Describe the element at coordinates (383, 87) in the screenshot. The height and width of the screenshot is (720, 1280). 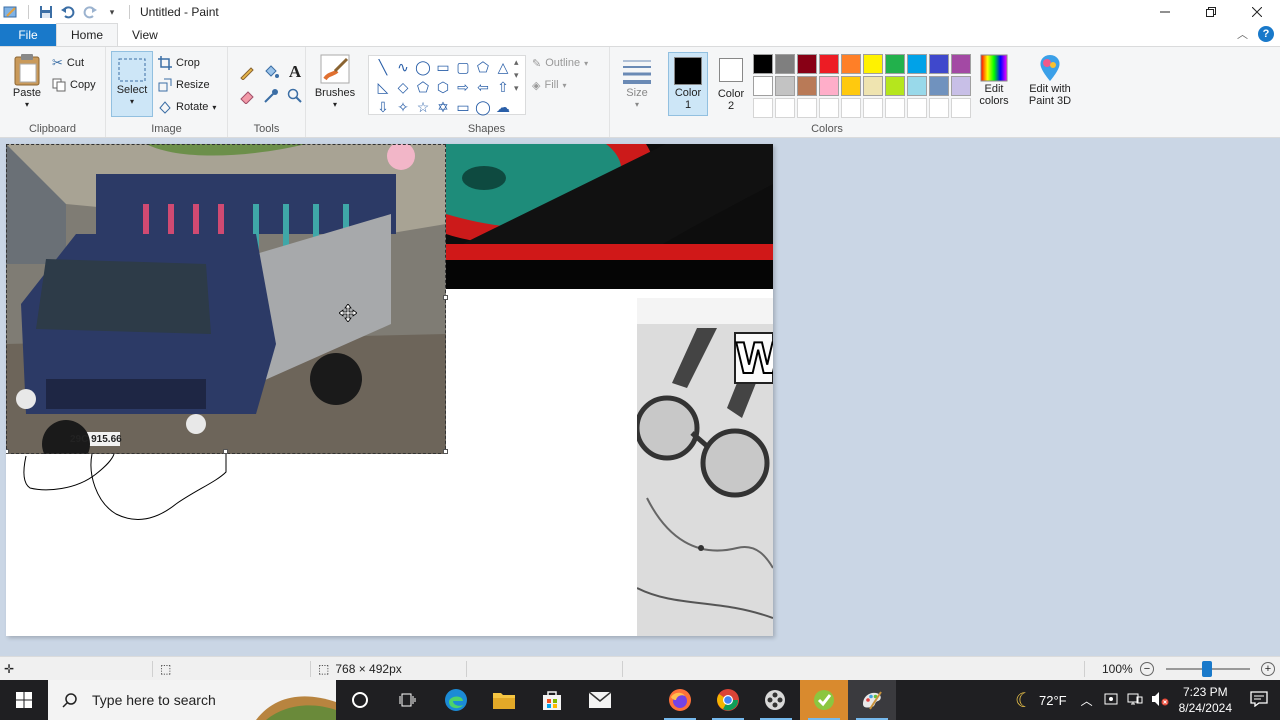
I see `right-triangle-shape-icon: ◺` at that location.